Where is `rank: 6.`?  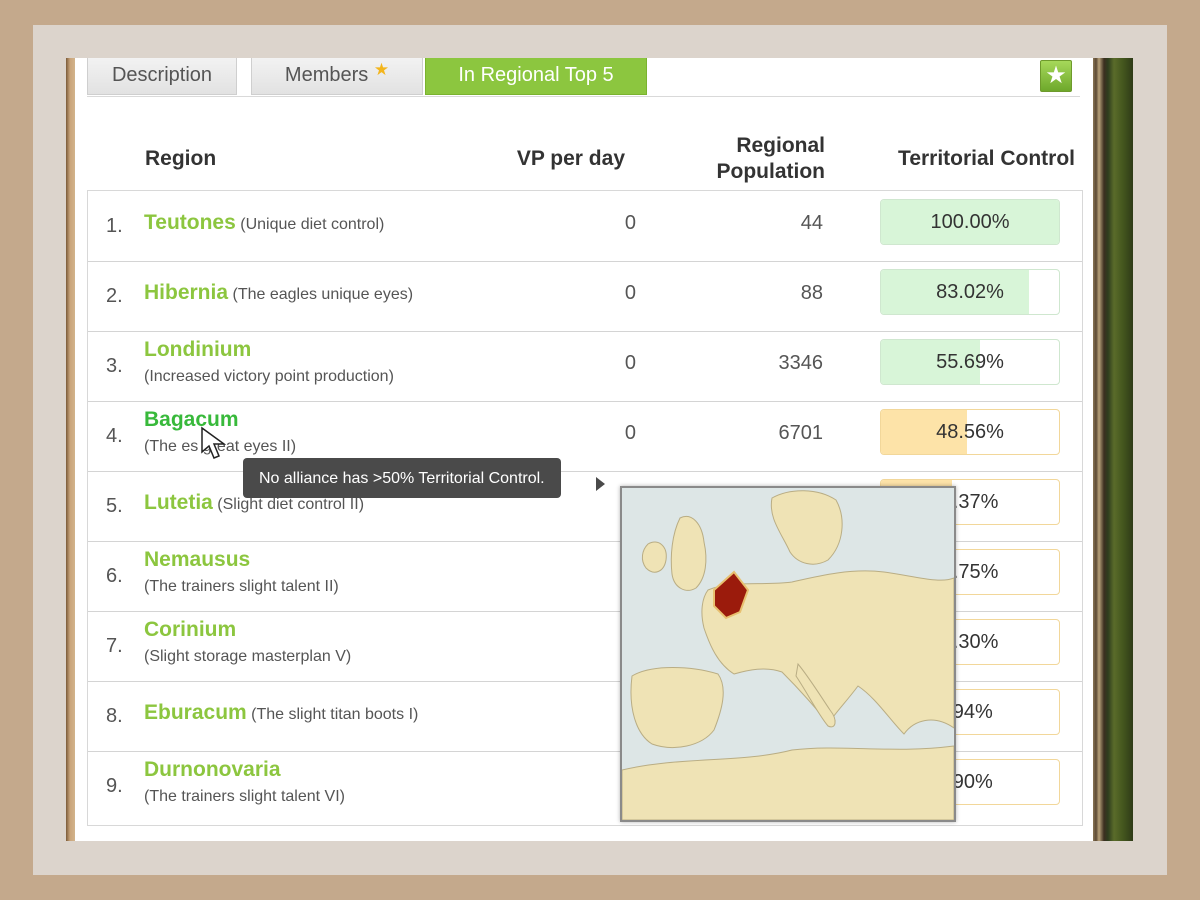 rank: 6. is located at coordinates (114, 576).